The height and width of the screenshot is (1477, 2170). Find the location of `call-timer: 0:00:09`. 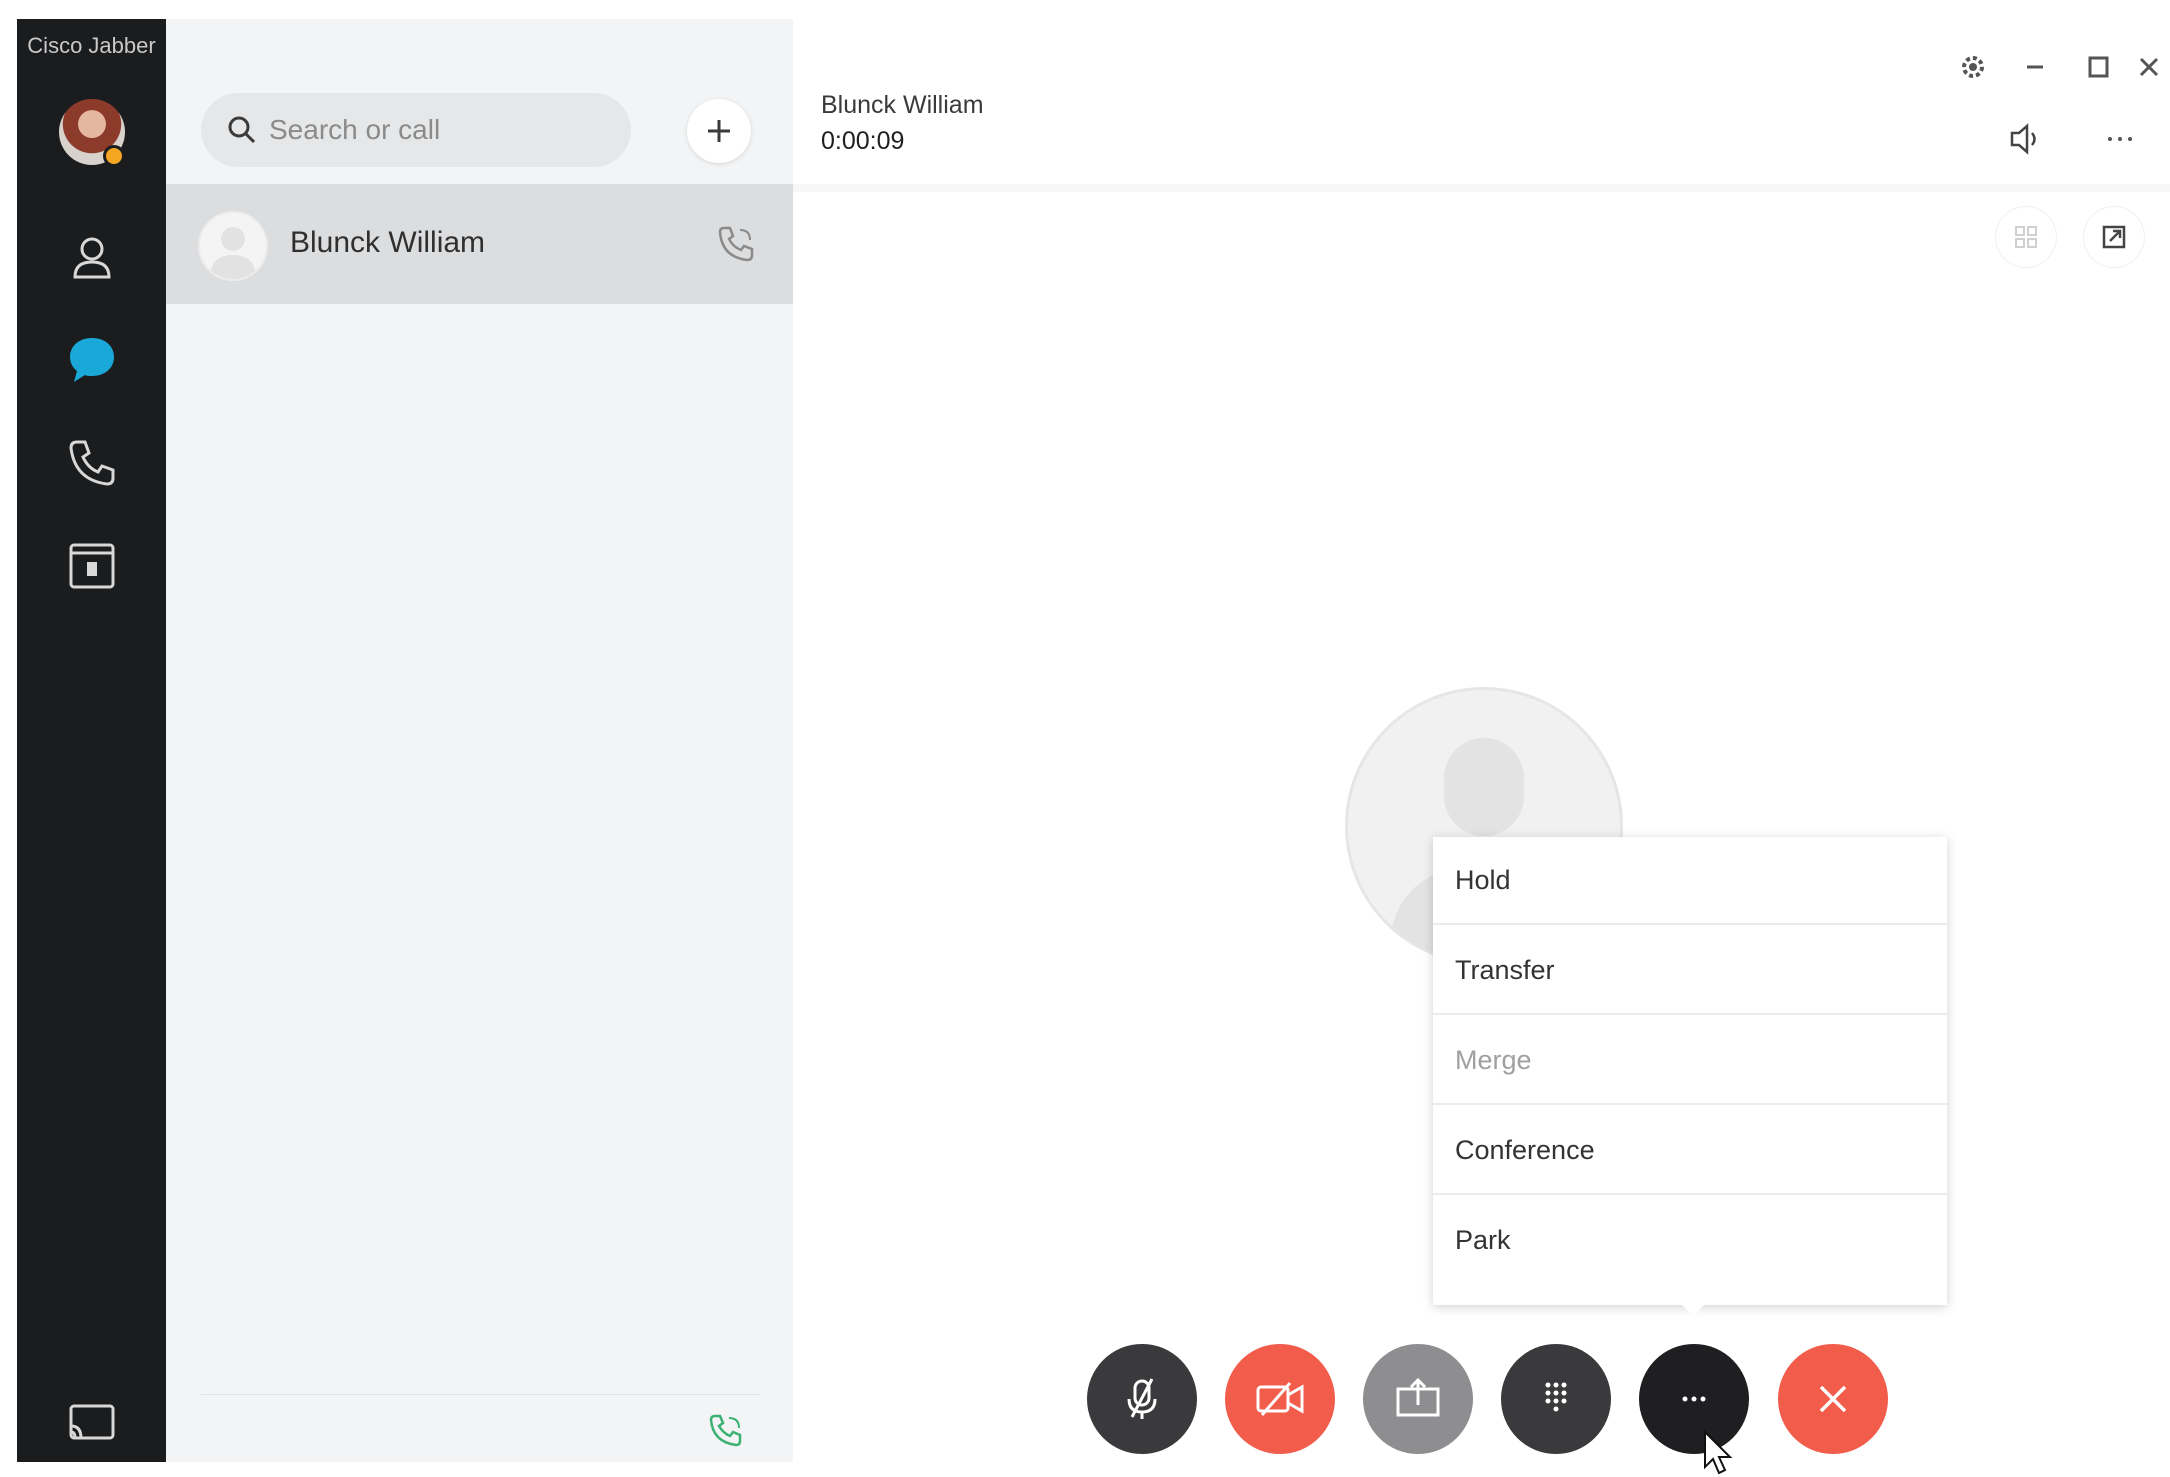

call-timer: 0:00:09 is located at coordinates (863, 141).